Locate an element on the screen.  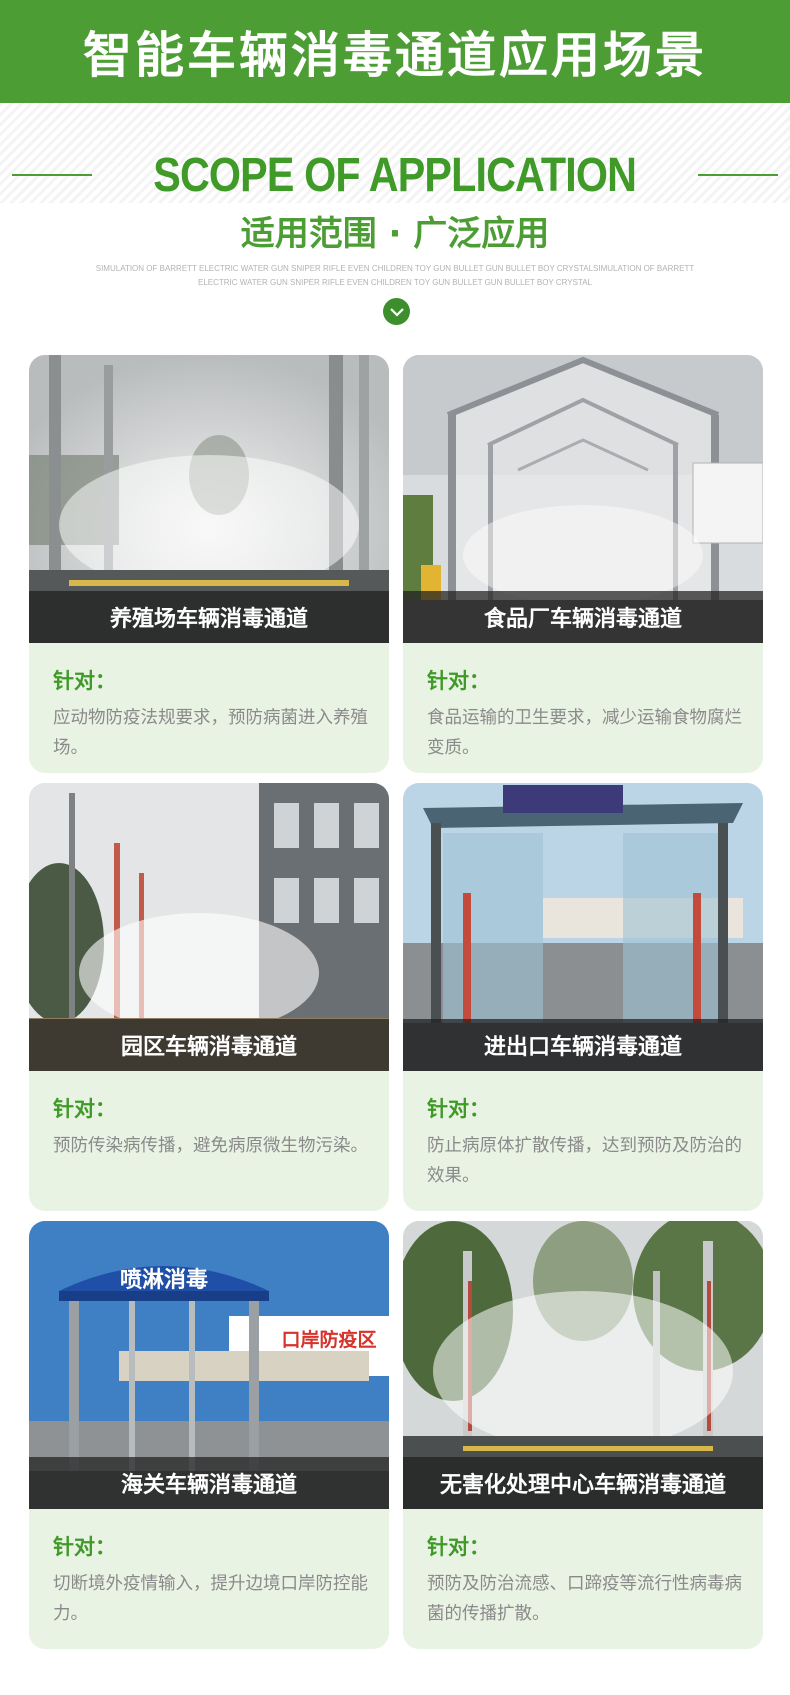
card-description: 防止病原体扩散传播，达到预防及防治的效果。 is located at coordinates (584, 1161).